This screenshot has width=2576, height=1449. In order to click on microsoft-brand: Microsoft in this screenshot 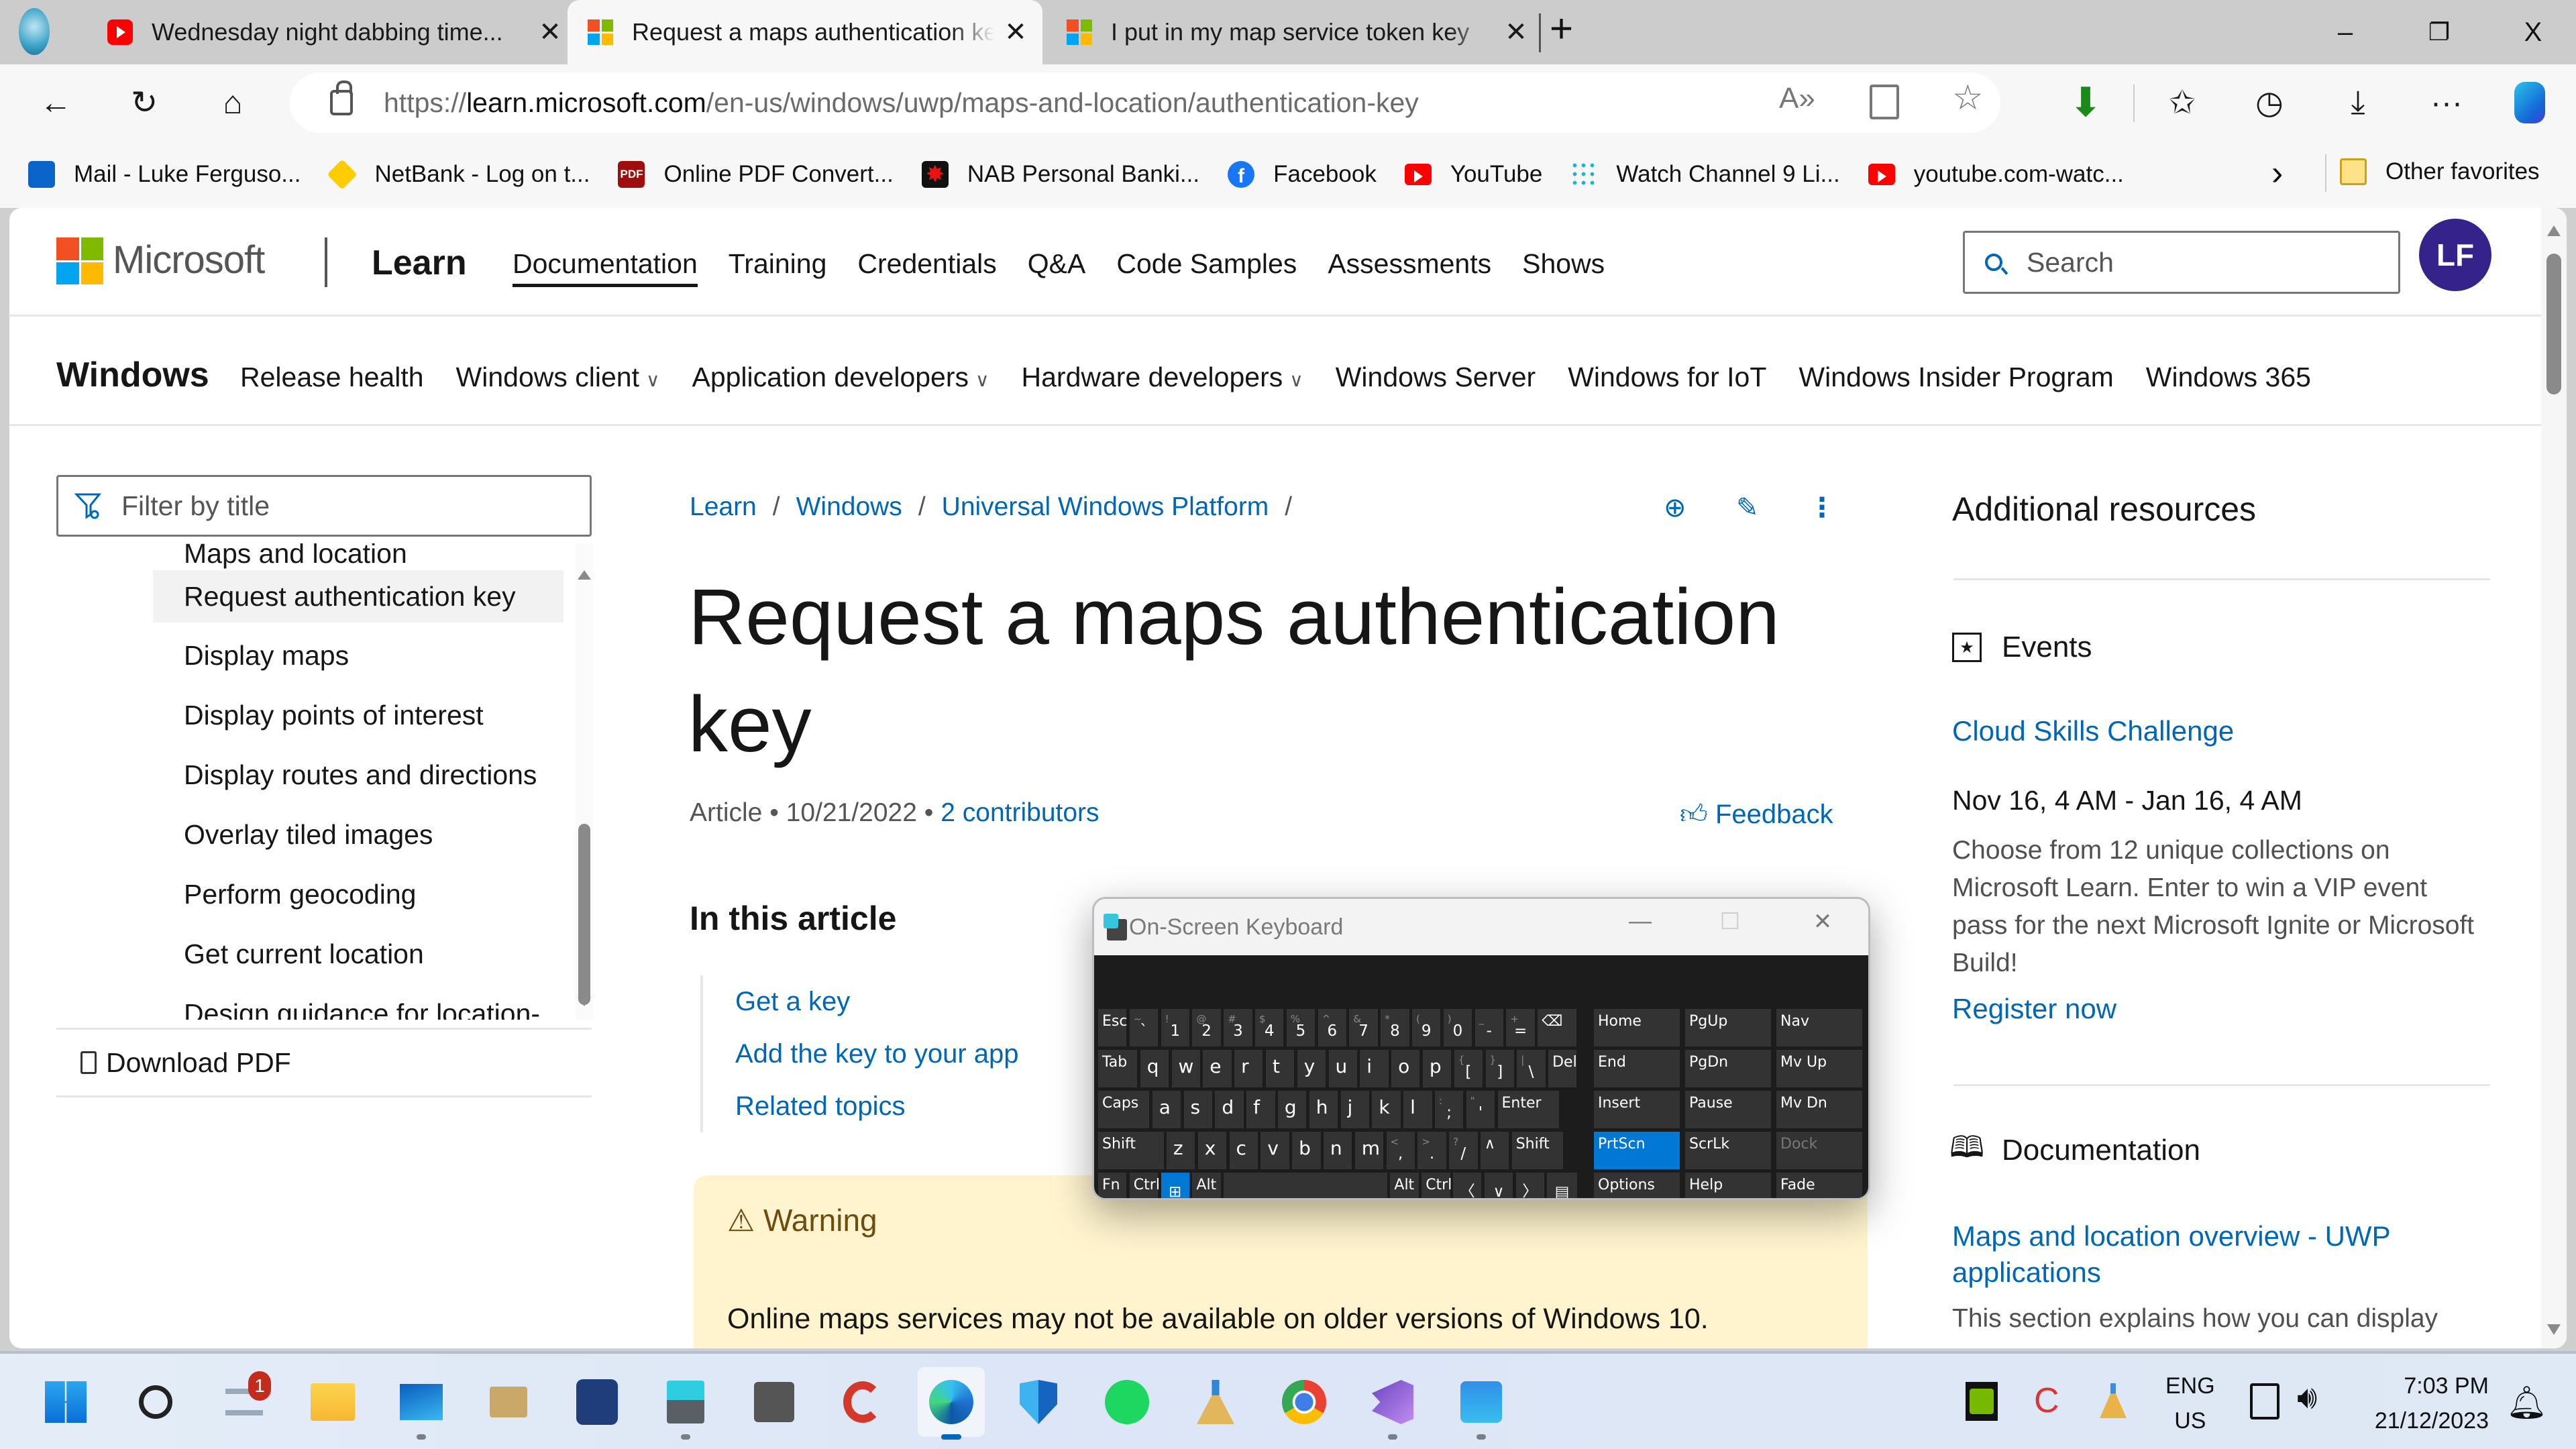, I will do `click(189, 259)`.